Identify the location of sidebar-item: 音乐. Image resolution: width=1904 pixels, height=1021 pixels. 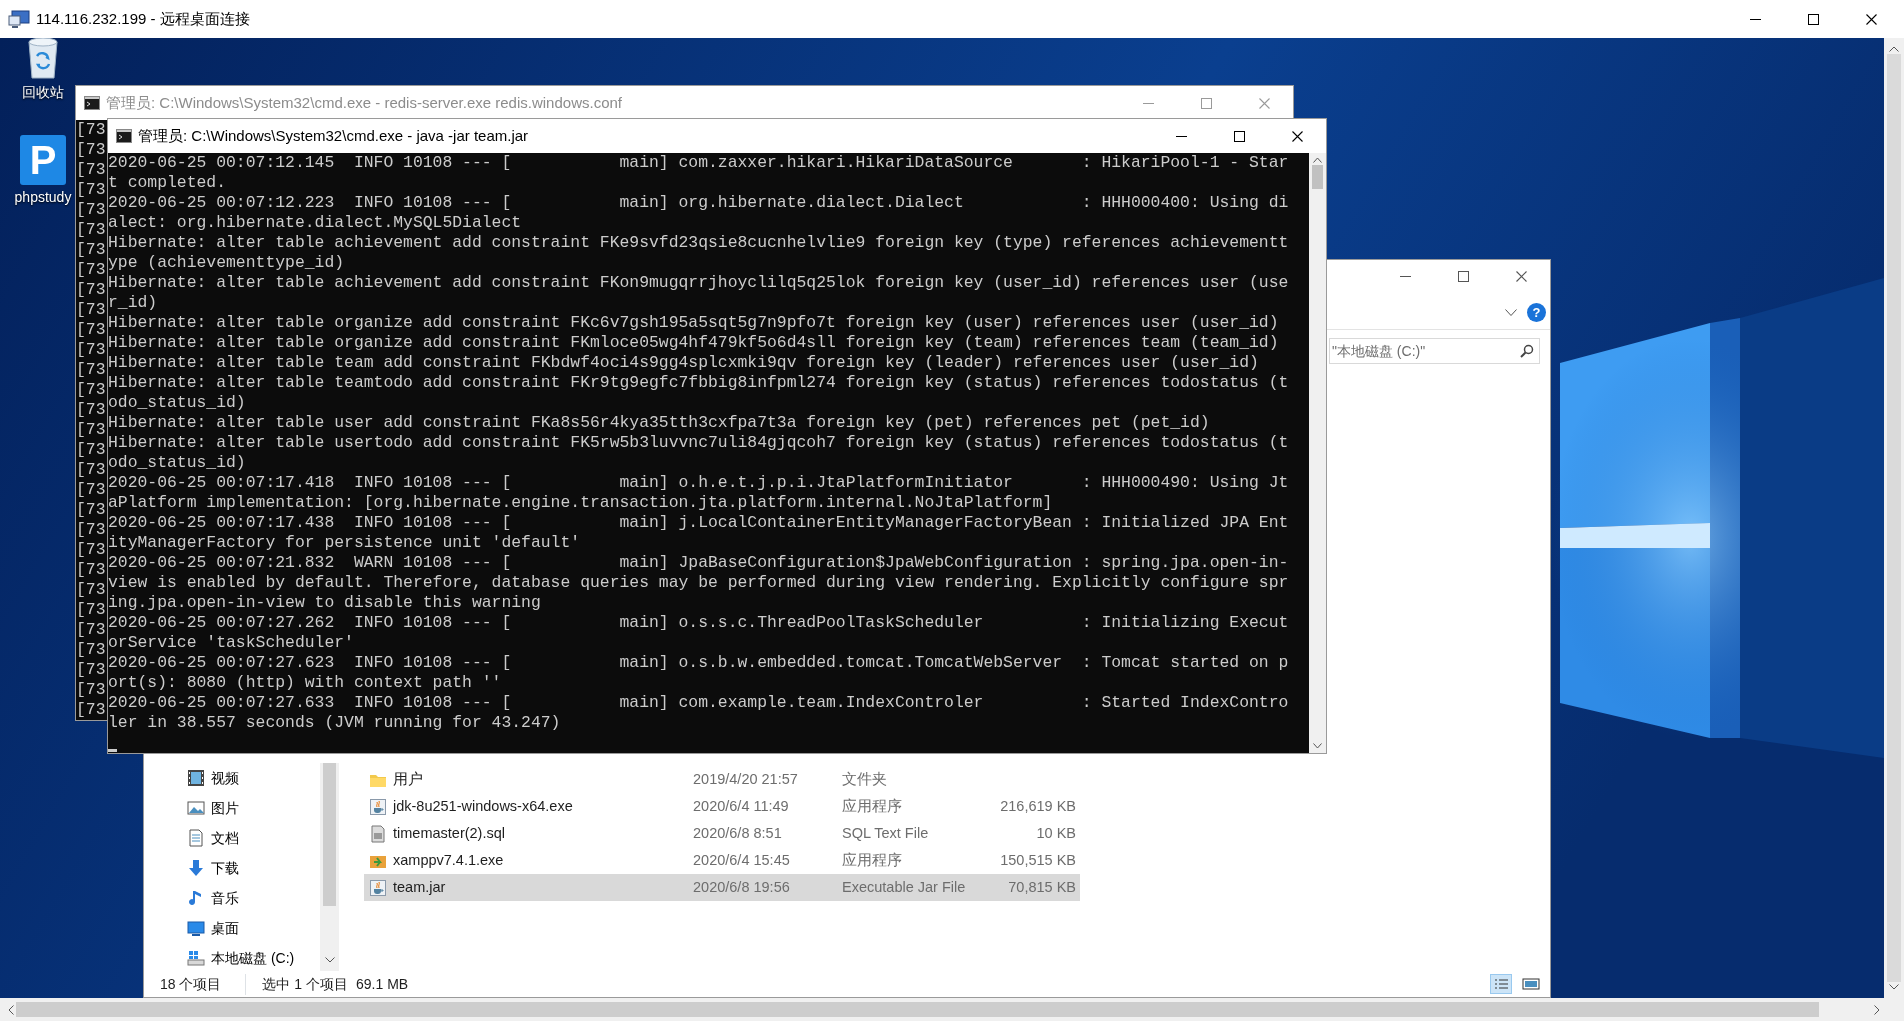
(232, 898).